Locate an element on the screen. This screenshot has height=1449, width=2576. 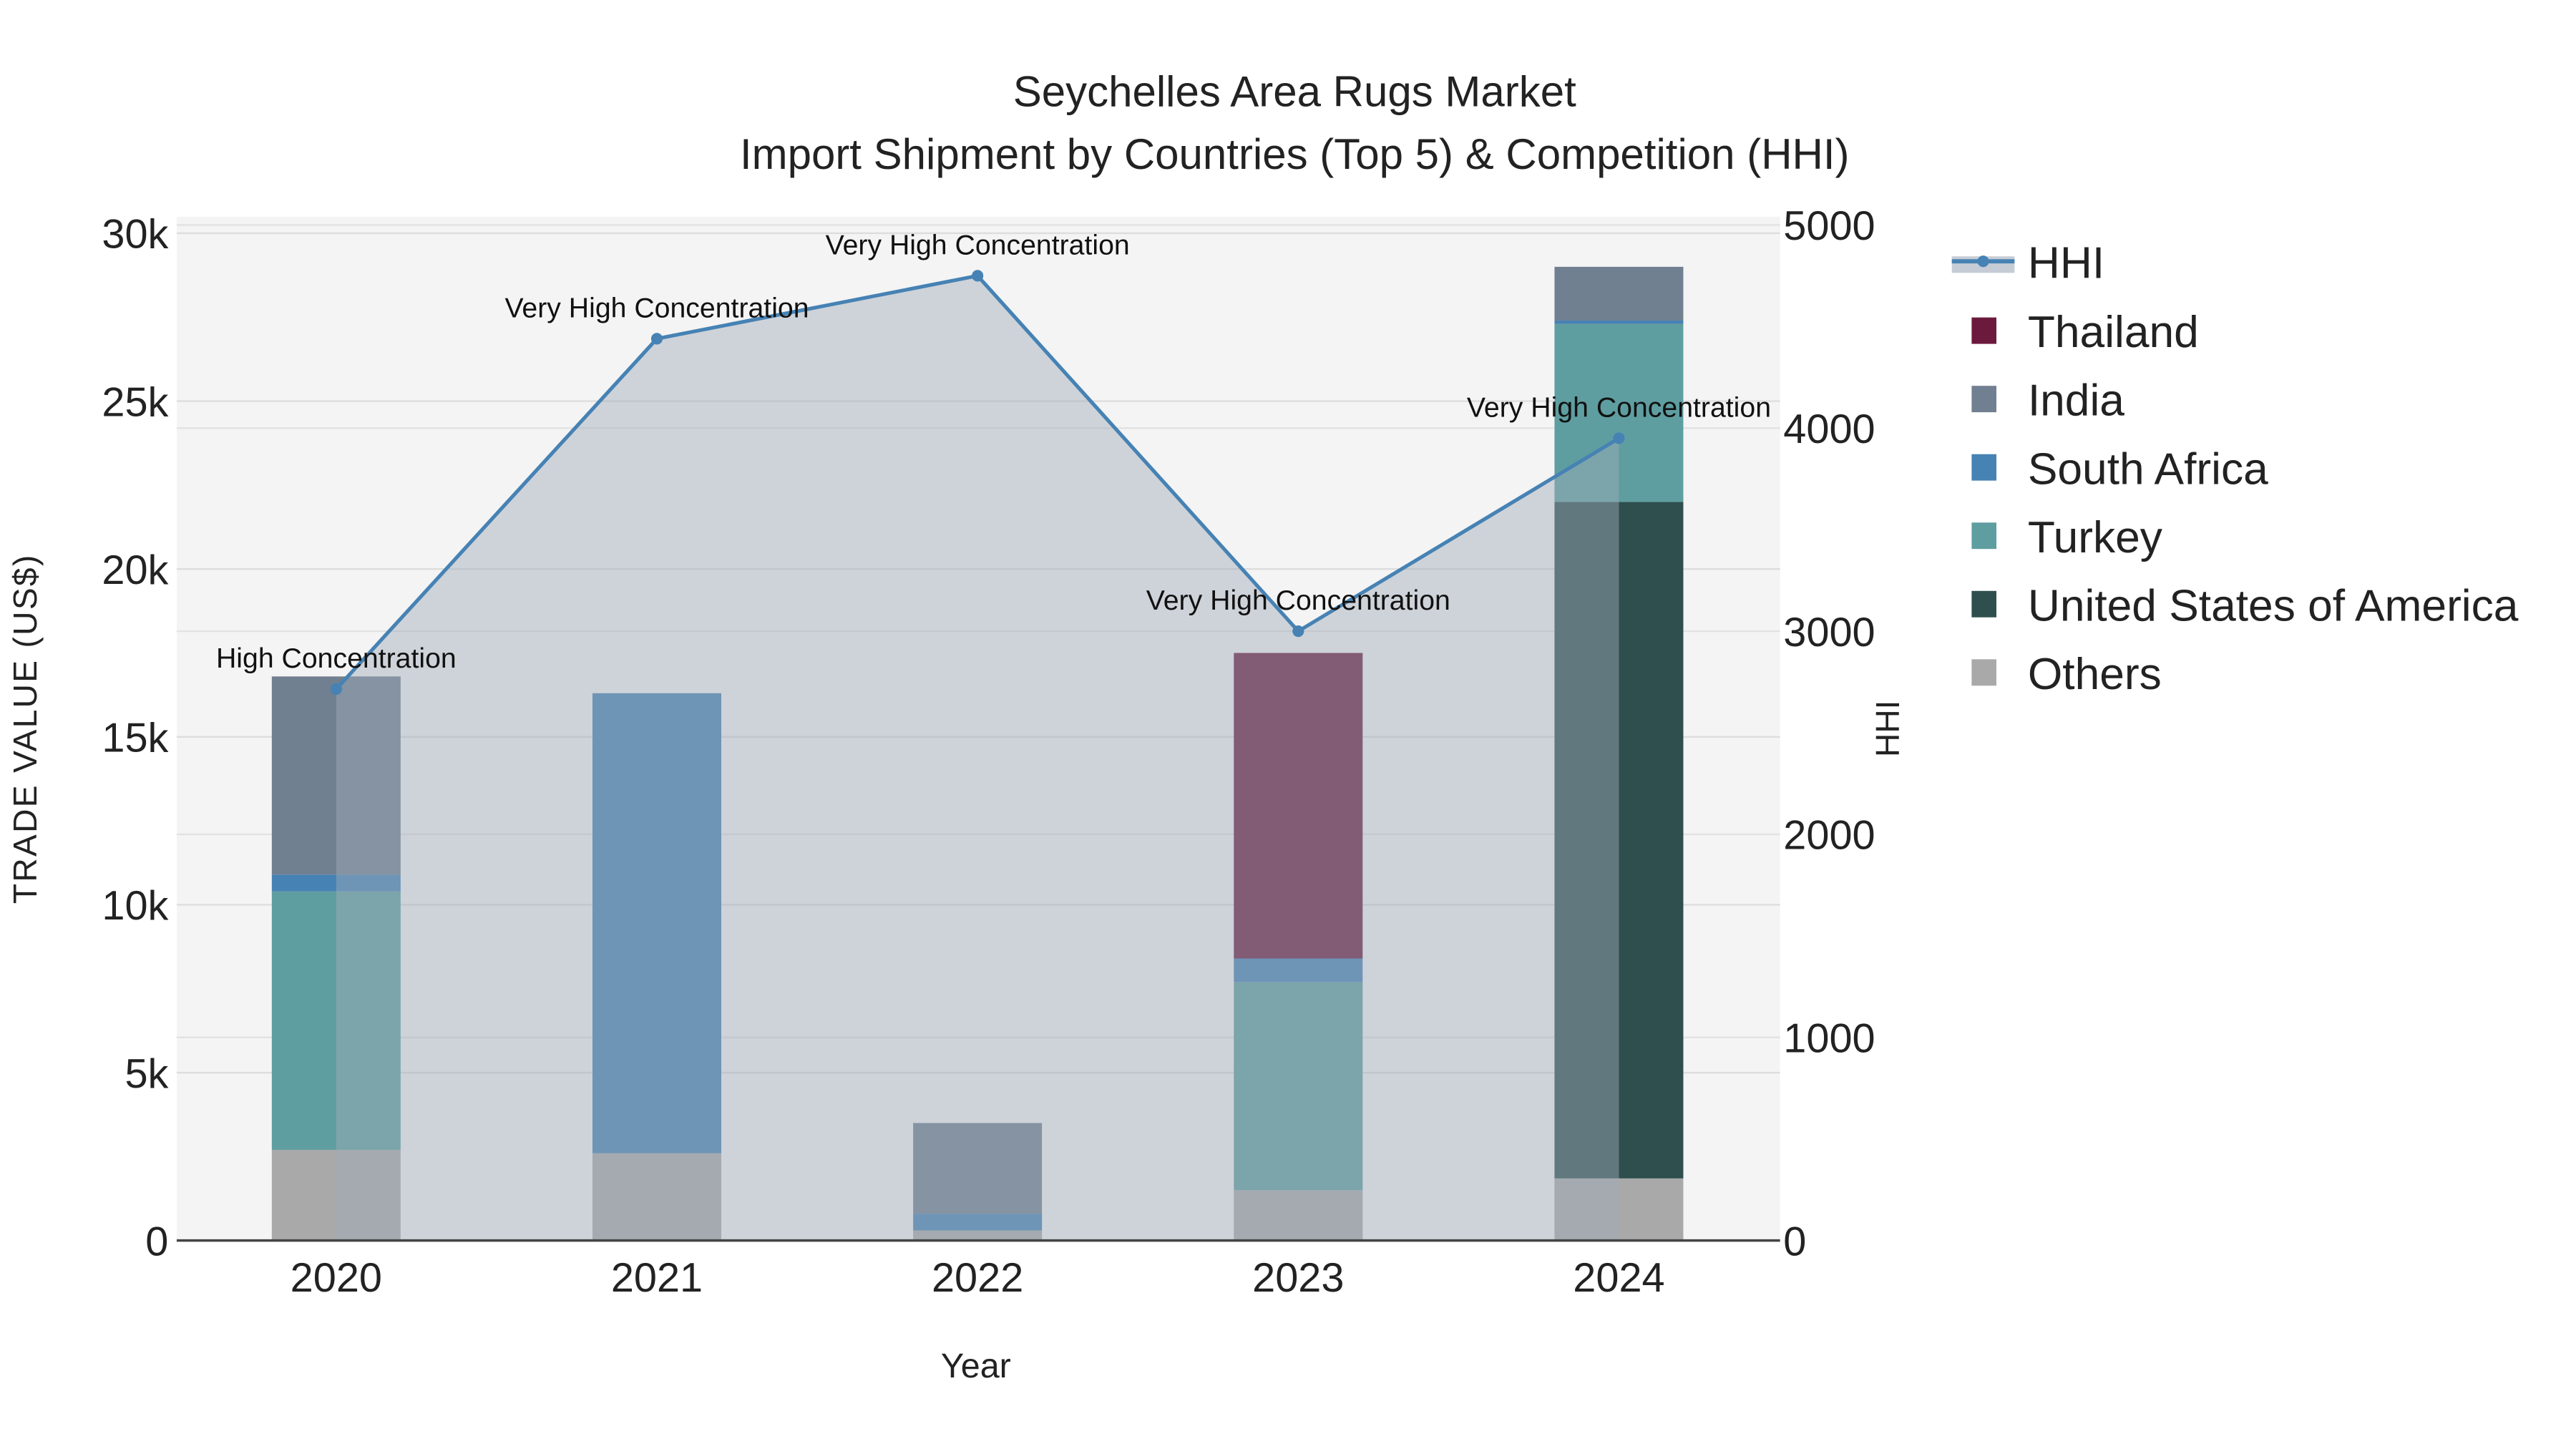
y-tick-label: 15k is located at coordinates (135, 738).